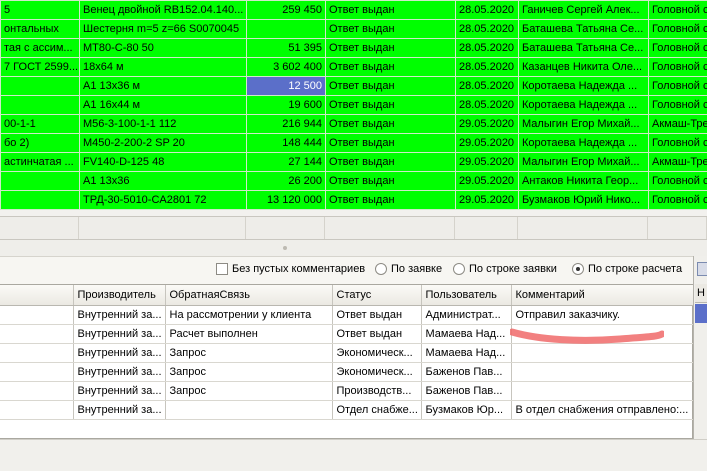 This screenshot has width=707, height=471. Describe the element at coordinates (40, 10) in the screenshot. I see `cell-col-name: 5` at that location.